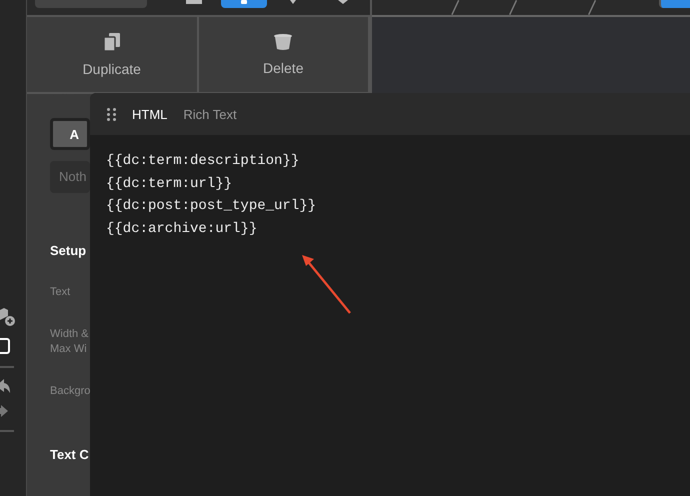  What do you see at coordinates (91, 4) in the screenshot?
I see `toolbar-field` at bounding box center [91, 4].